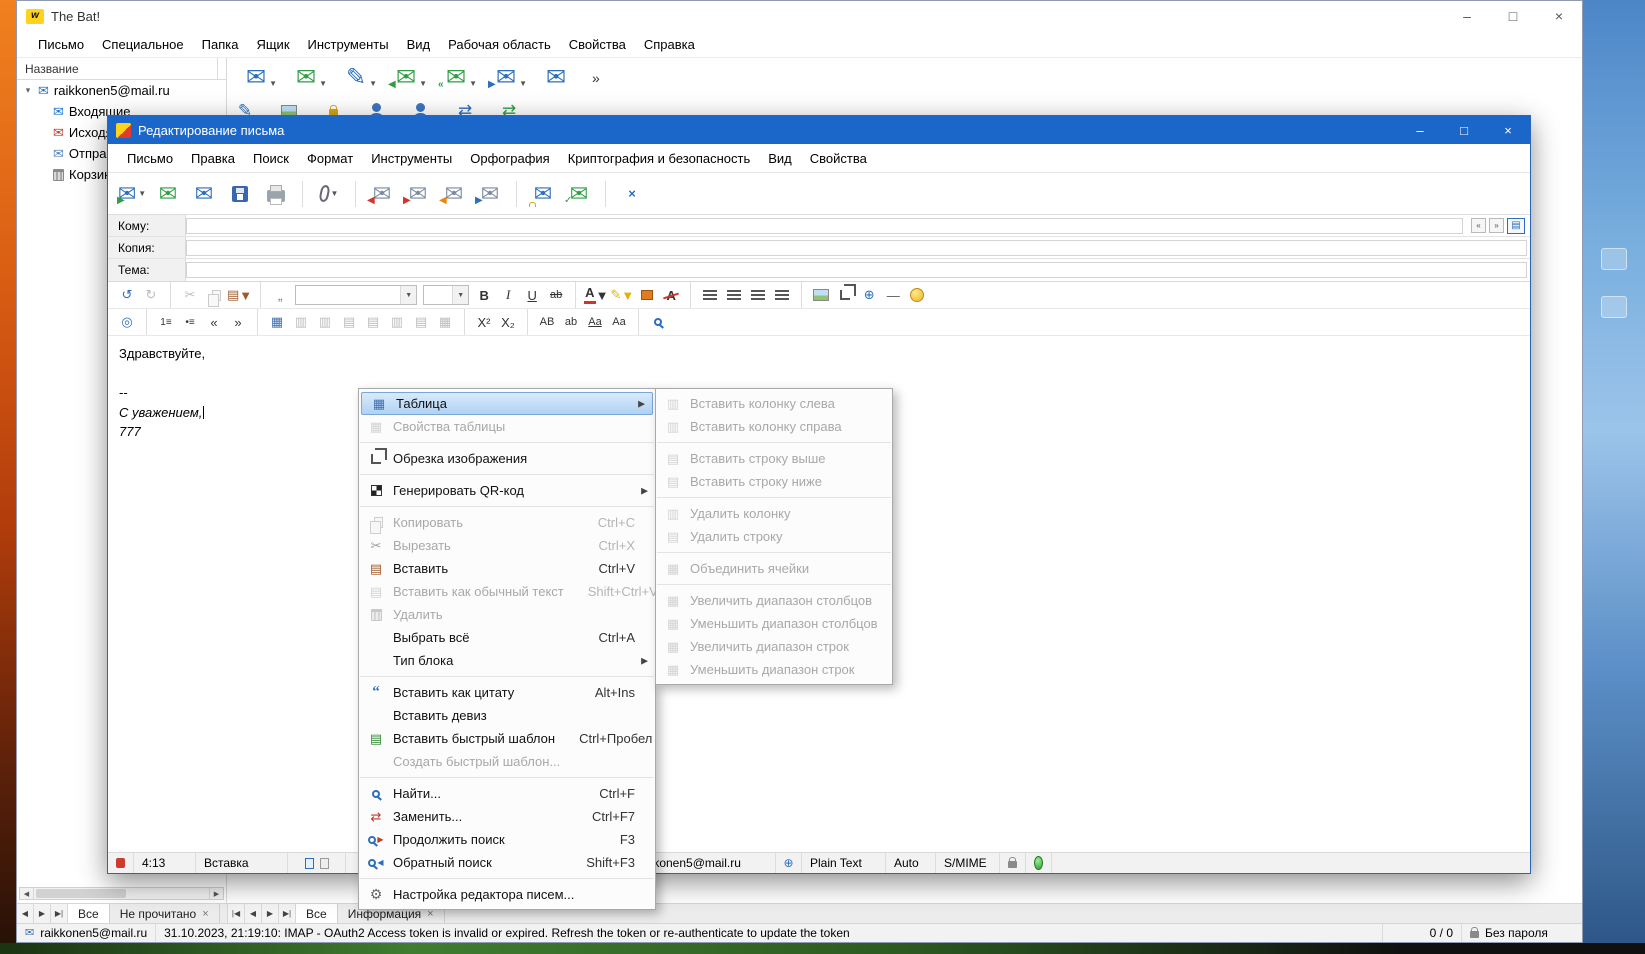  What do you see at coordinates (734, 295) in the screenshot?
I see `align-center-button` at bounding box center [734, 295].